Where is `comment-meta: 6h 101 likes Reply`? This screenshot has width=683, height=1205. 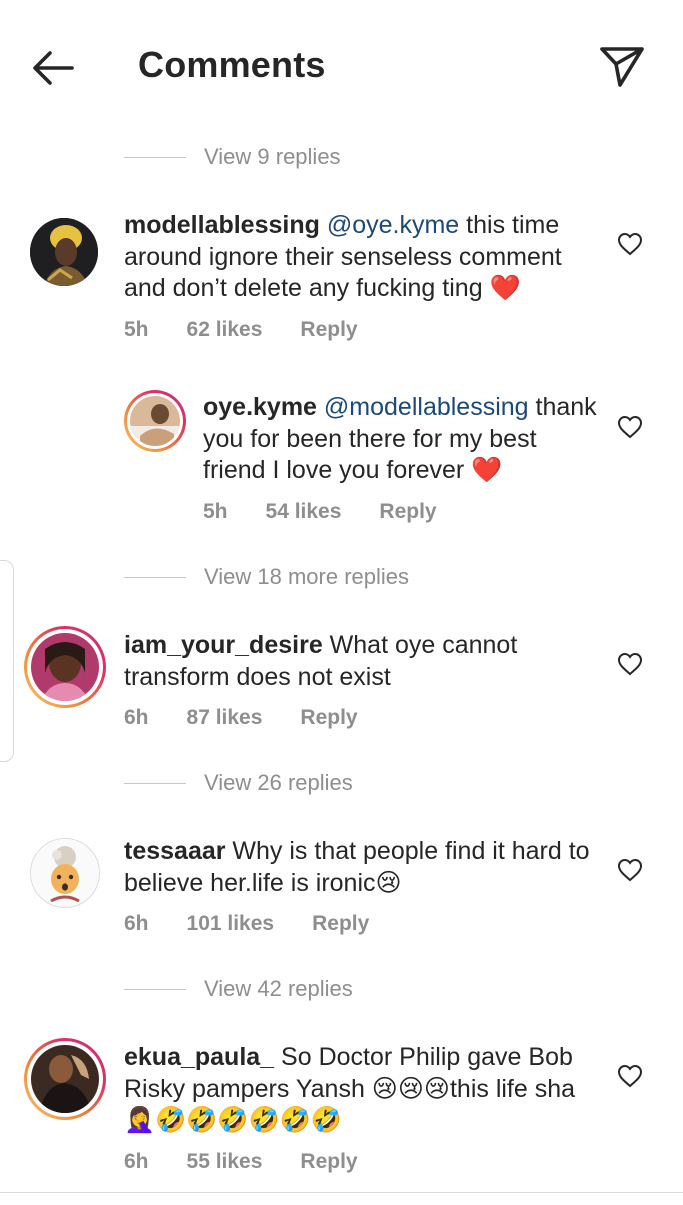 comment-meta: 6h 101 likes Reply is located at coordinates (265, 924).